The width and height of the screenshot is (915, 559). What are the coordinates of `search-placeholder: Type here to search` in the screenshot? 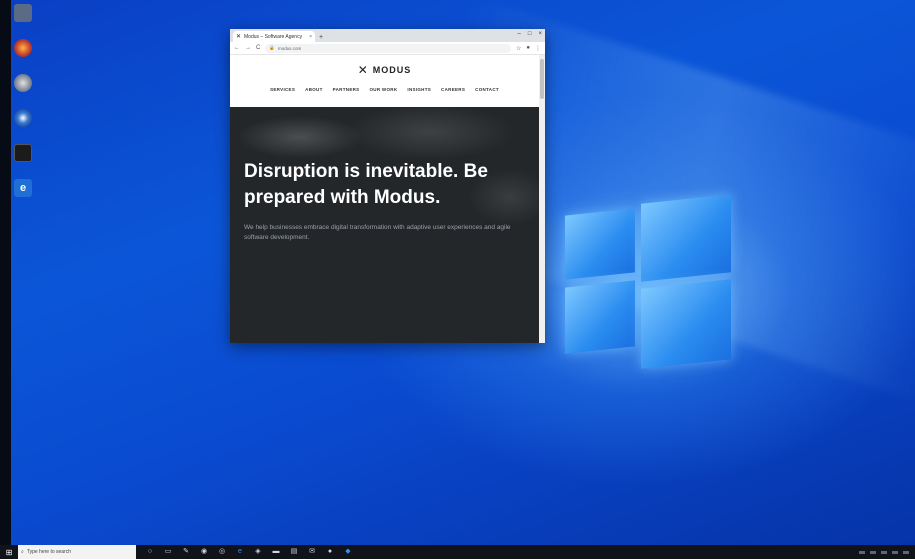 It's located at (49, 552).